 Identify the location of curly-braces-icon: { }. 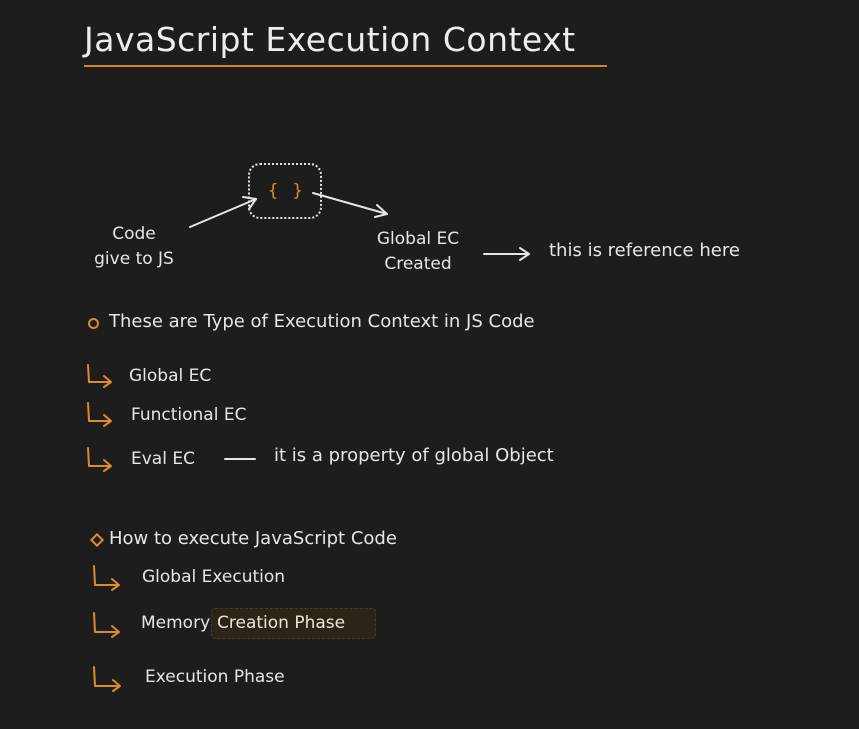
(286, 191).